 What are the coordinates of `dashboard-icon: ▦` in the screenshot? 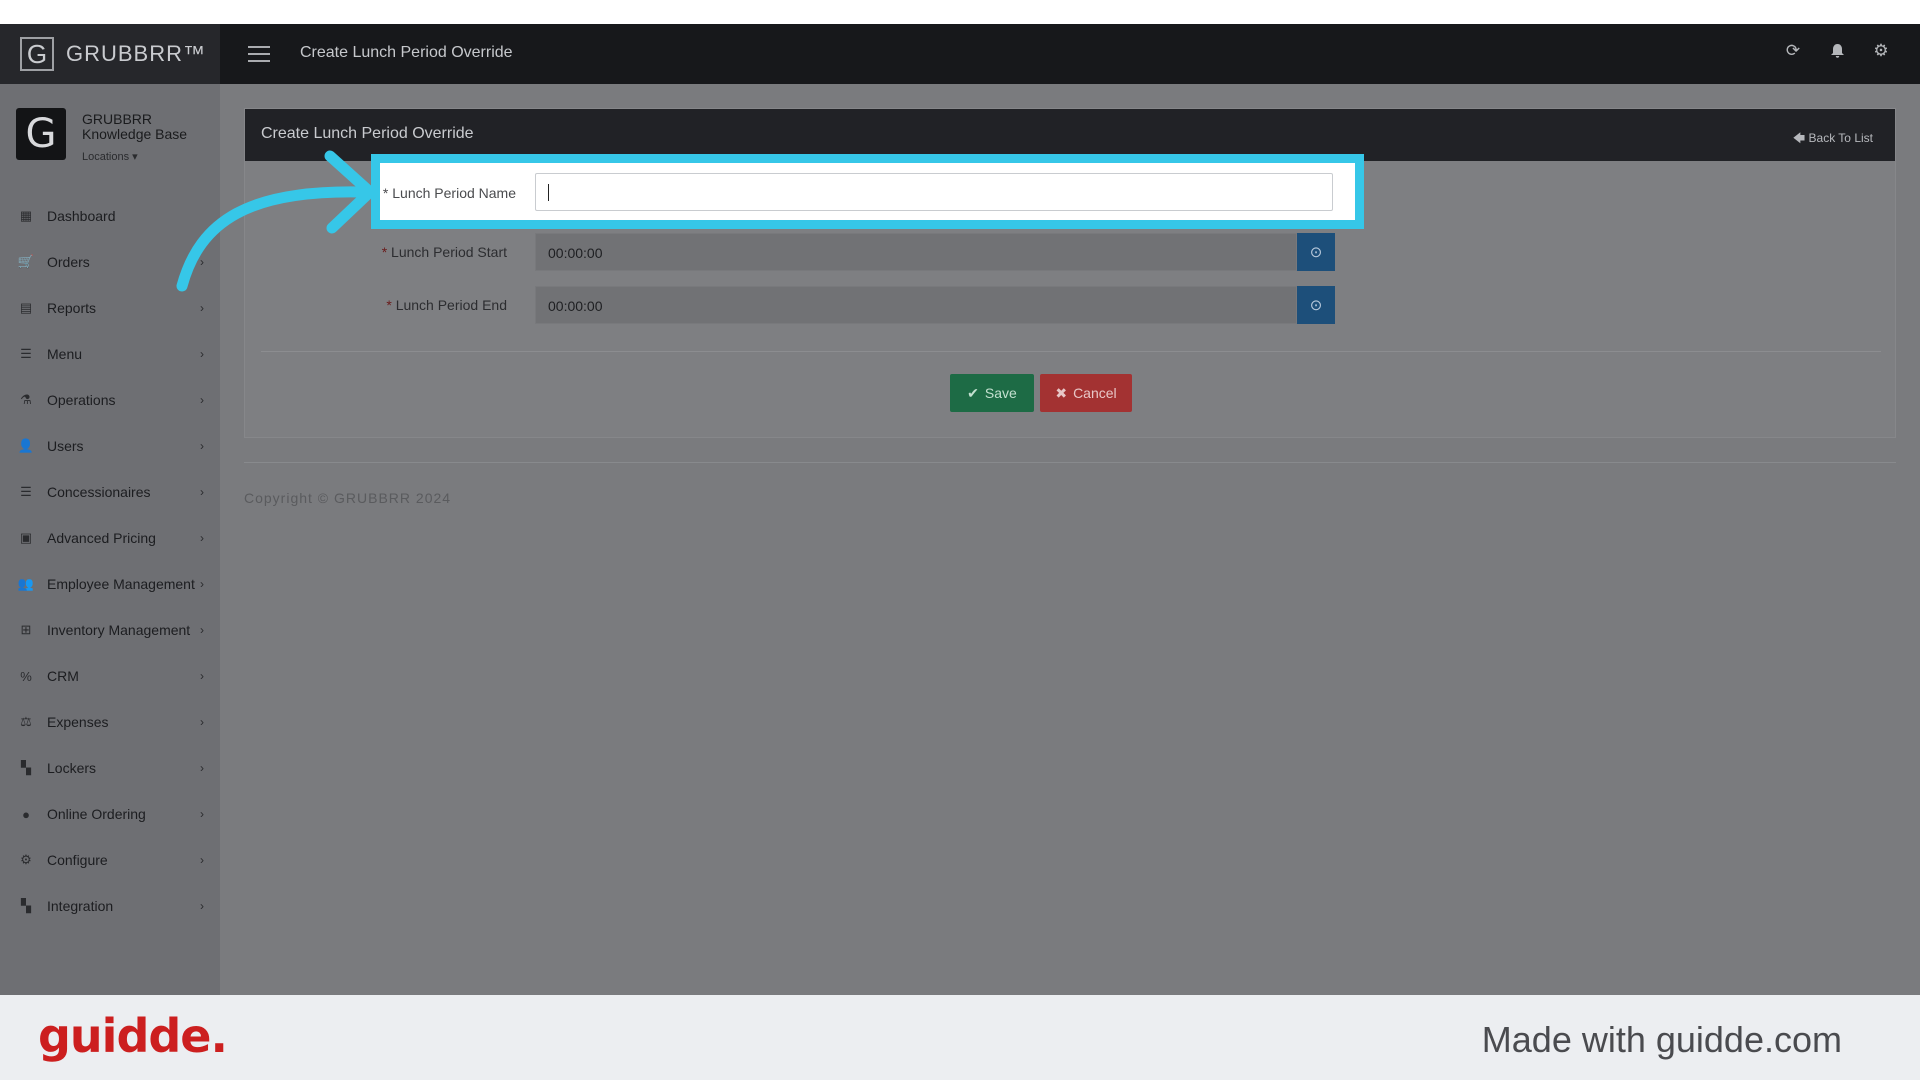 It's located at (26, 215).